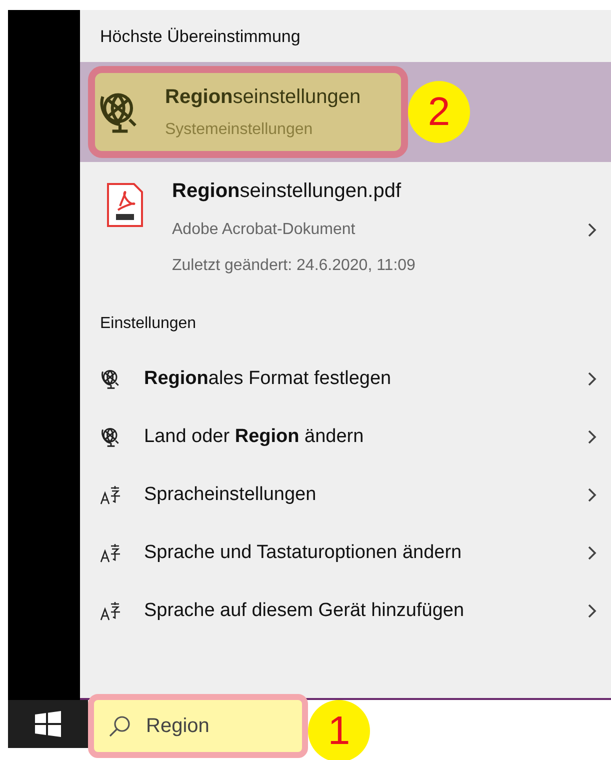  What do you see at coordinates (231, 494) in the screenshot?
I see `settings-result-label: Spracheinstellungen` at bounding box center [231, 494].